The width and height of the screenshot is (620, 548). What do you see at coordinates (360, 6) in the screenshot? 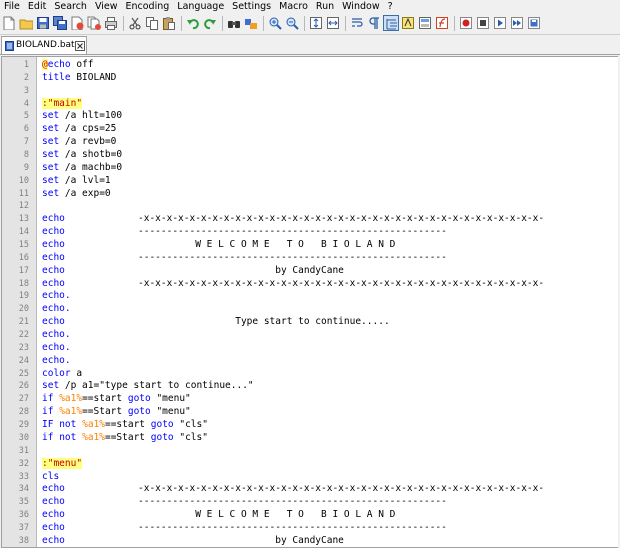
I see `menu-window: Window` at bounding box center [360, 6].